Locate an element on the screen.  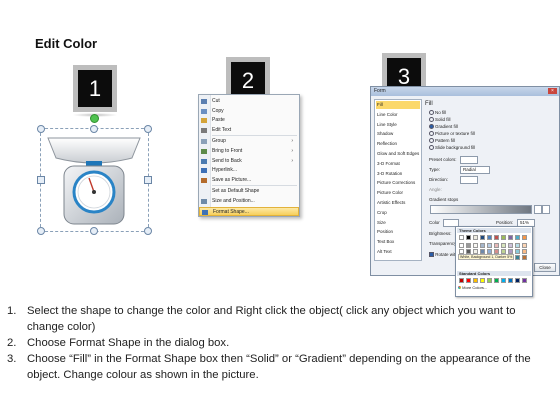
category-picture-color: Picture Color is located at coordinates (390, 193).